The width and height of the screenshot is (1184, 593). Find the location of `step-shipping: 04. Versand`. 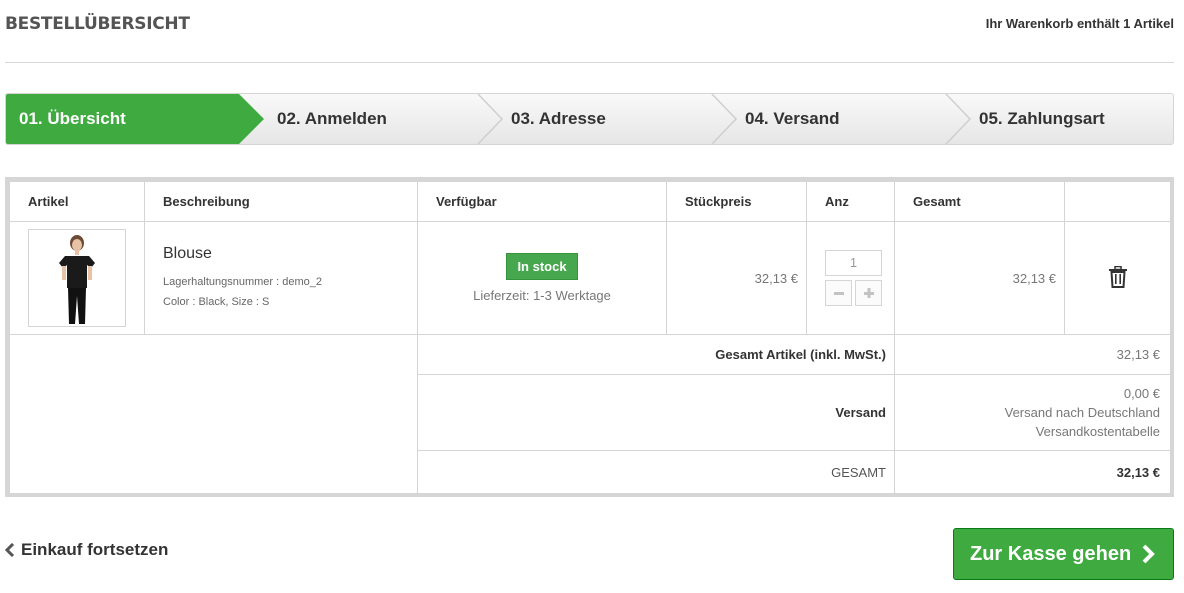

step-shipping: 04. Versand is located at coordinates (827, 119).